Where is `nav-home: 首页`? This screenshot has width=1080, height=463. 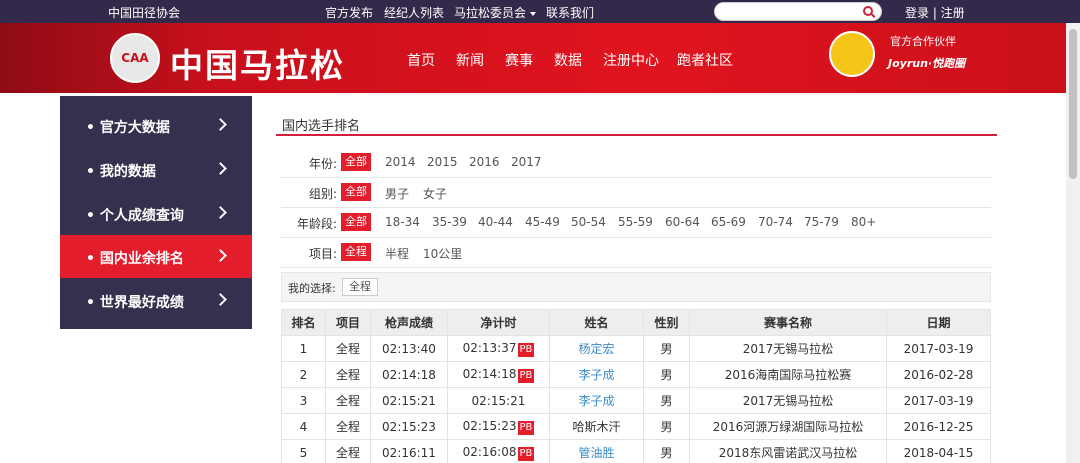
nav-home: 首页 is located at coordinates (421, 60).